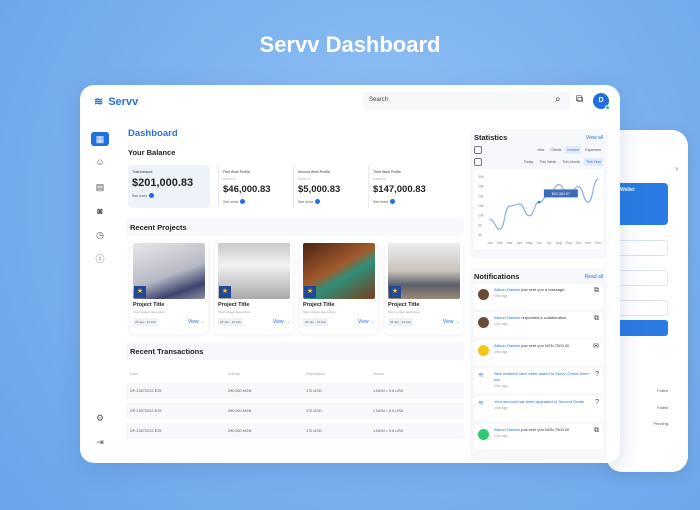 This screenshot has width=700, height=510. I want to click on notification-text: just sent you NGN 7500.00, so click(545, 345).